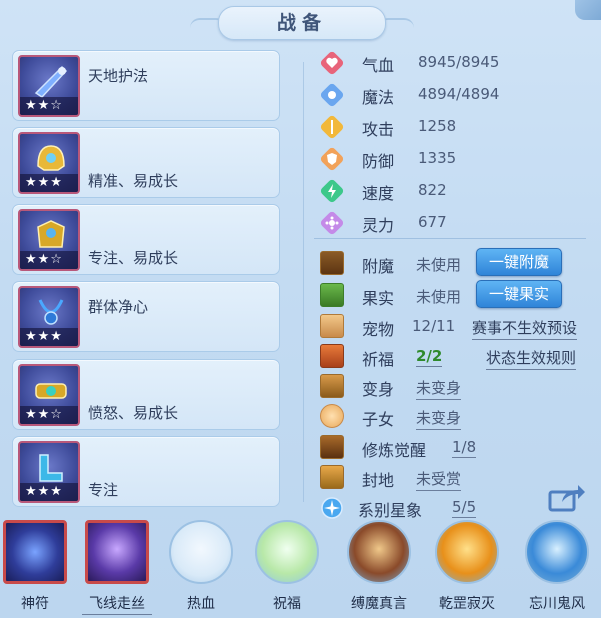 This screenshot has height=618, width=601. I want to click on spirit-icon, so click(332, 223).